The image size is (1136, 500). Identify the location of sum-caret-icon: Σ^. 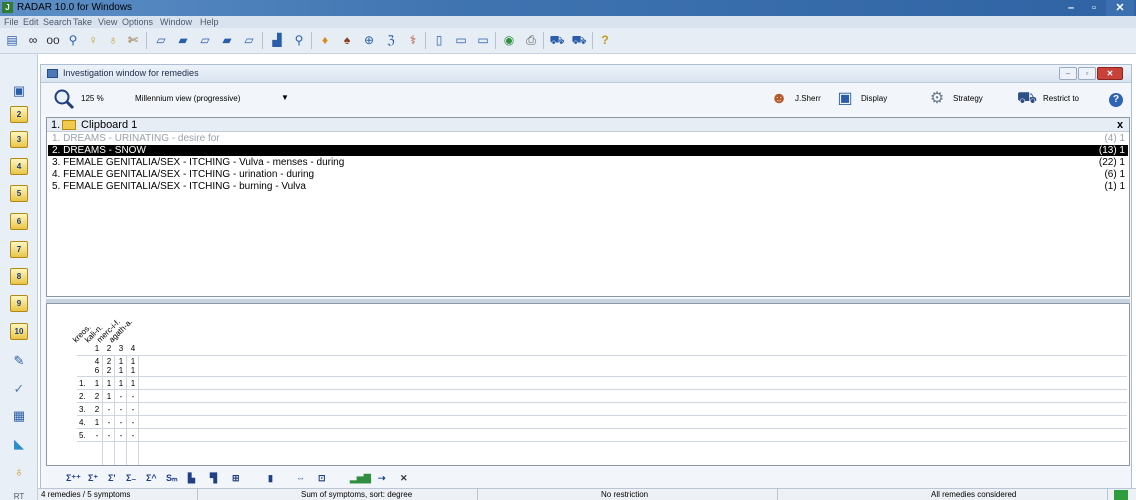
(151, 478).